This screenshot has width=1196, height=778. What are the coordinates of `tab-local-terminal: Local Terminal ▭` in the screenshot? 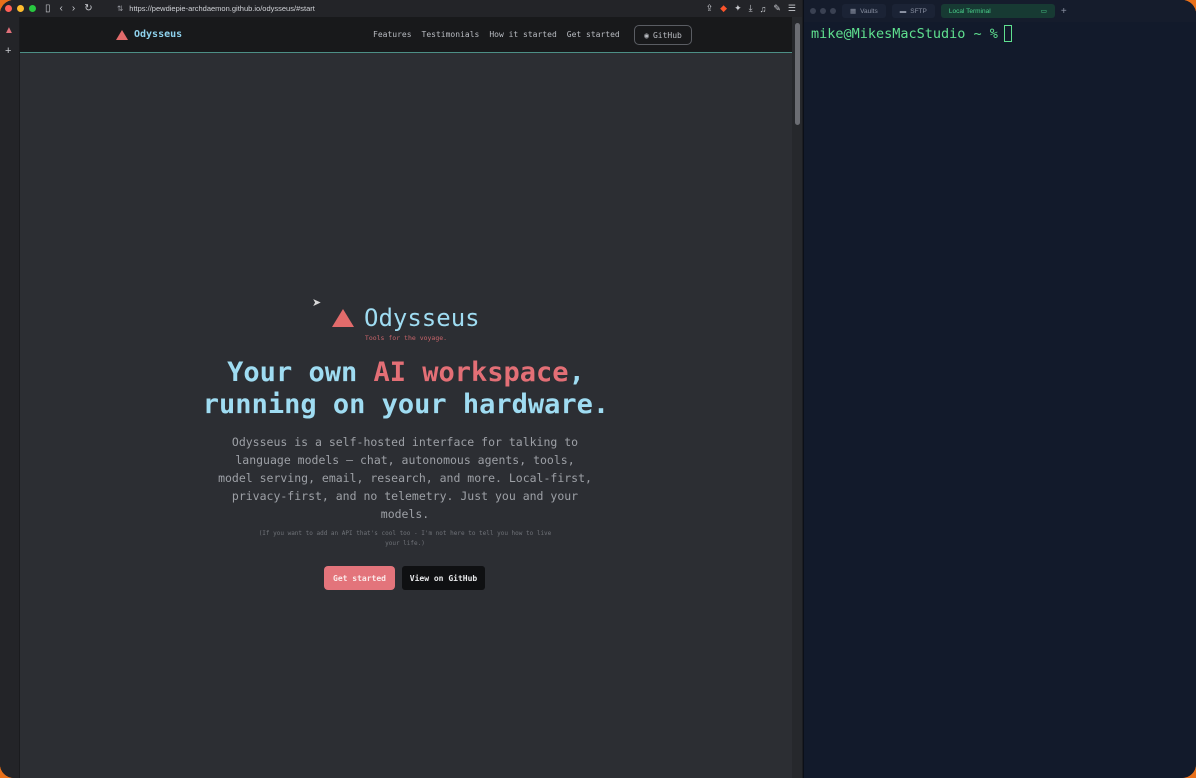 It's located at (997, 11).